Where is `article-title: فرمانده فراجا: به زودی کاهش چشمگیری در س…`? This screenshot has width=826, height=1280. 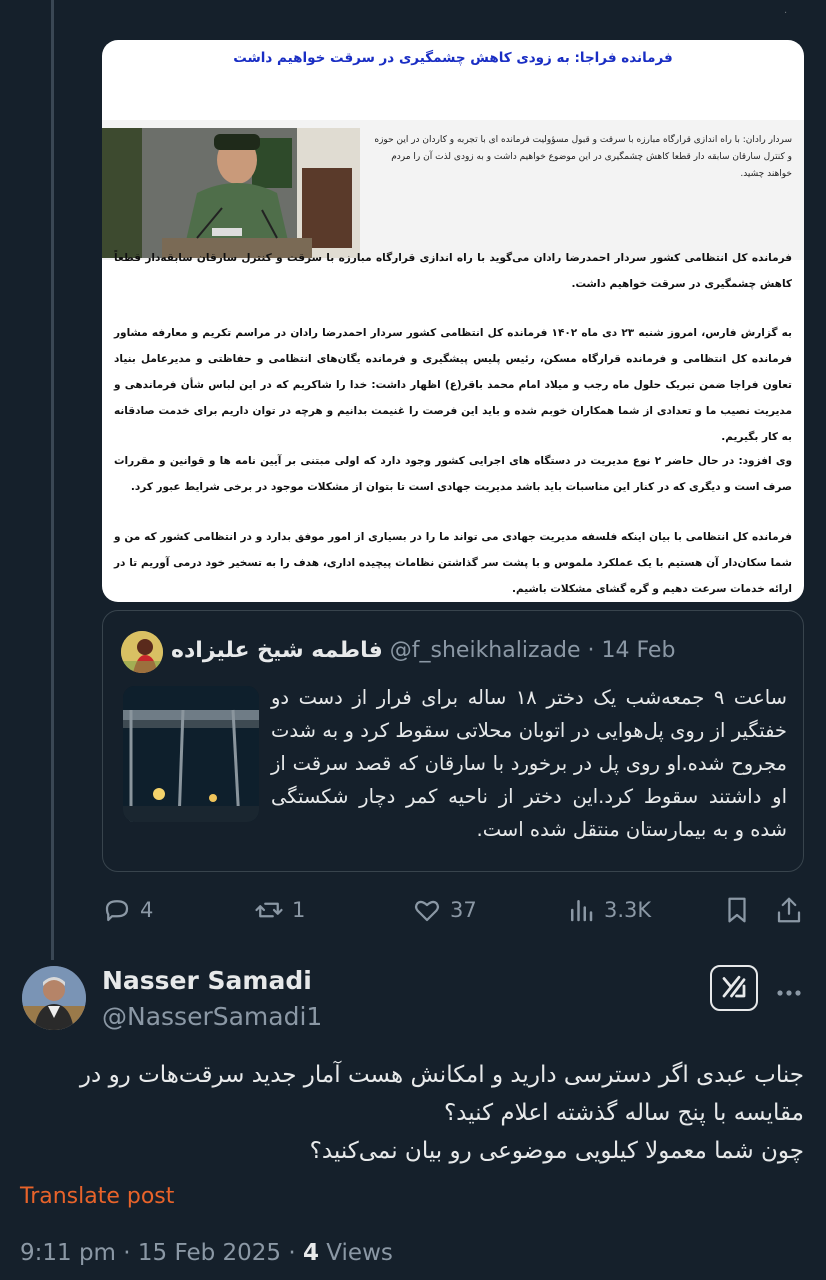 article-title: فرمانده فراجا: به زودی کاهش چشمگیری در س… is located at coordinates (453, 58).